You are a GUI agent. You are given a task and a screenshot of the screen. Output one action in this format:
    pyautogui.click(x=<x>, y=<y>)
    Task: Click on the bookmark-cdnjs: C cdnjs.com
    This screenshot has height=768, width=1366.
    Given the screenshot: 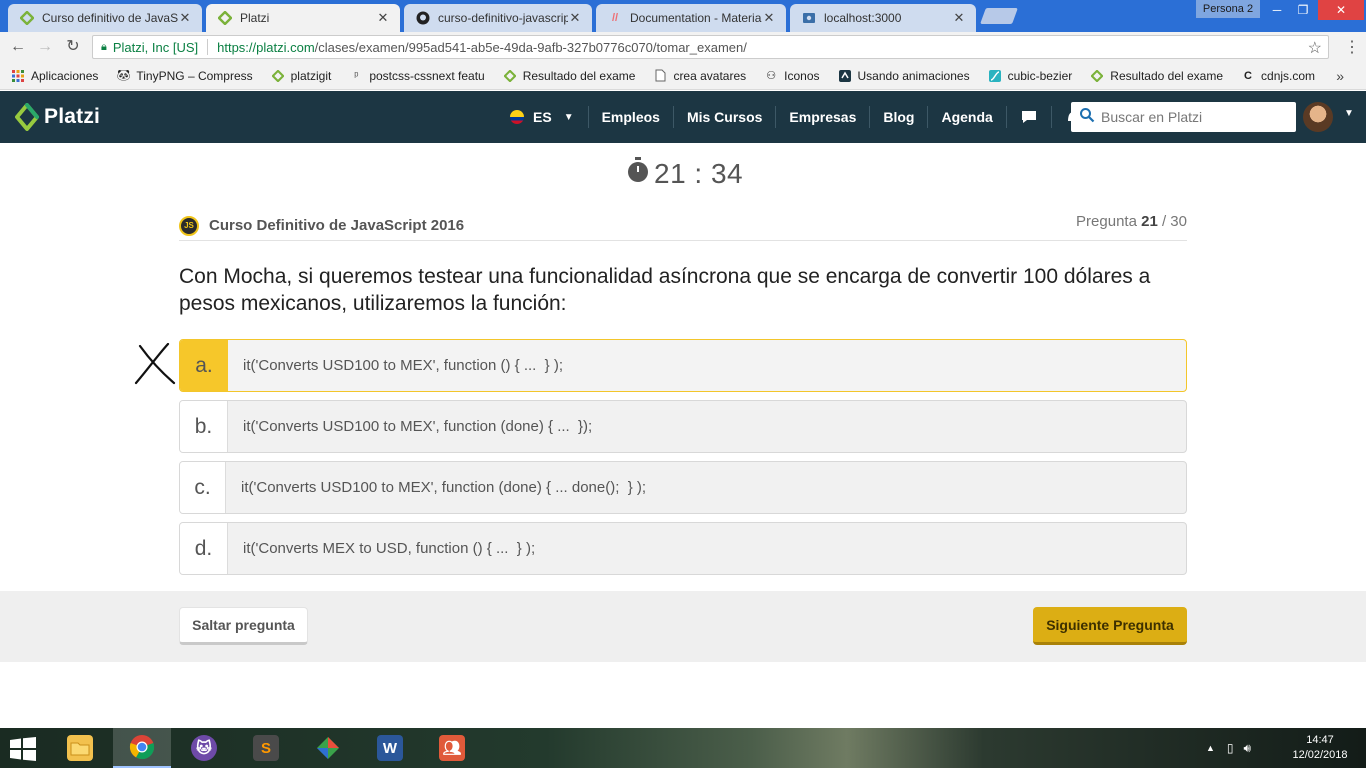 What is the action you would take?
    pyautogui.click(x=1278, y=76)
    